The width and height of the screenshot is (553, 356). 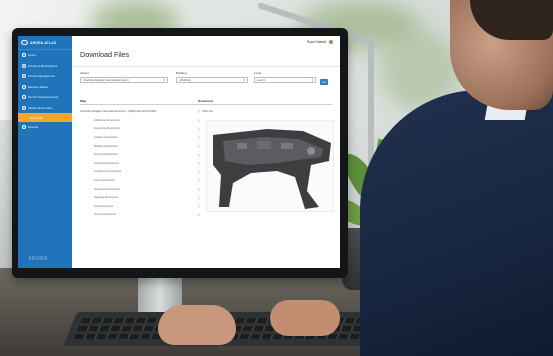 I want to click on row-map-name: Additional Zone/priors, so click(x=107, y=120).